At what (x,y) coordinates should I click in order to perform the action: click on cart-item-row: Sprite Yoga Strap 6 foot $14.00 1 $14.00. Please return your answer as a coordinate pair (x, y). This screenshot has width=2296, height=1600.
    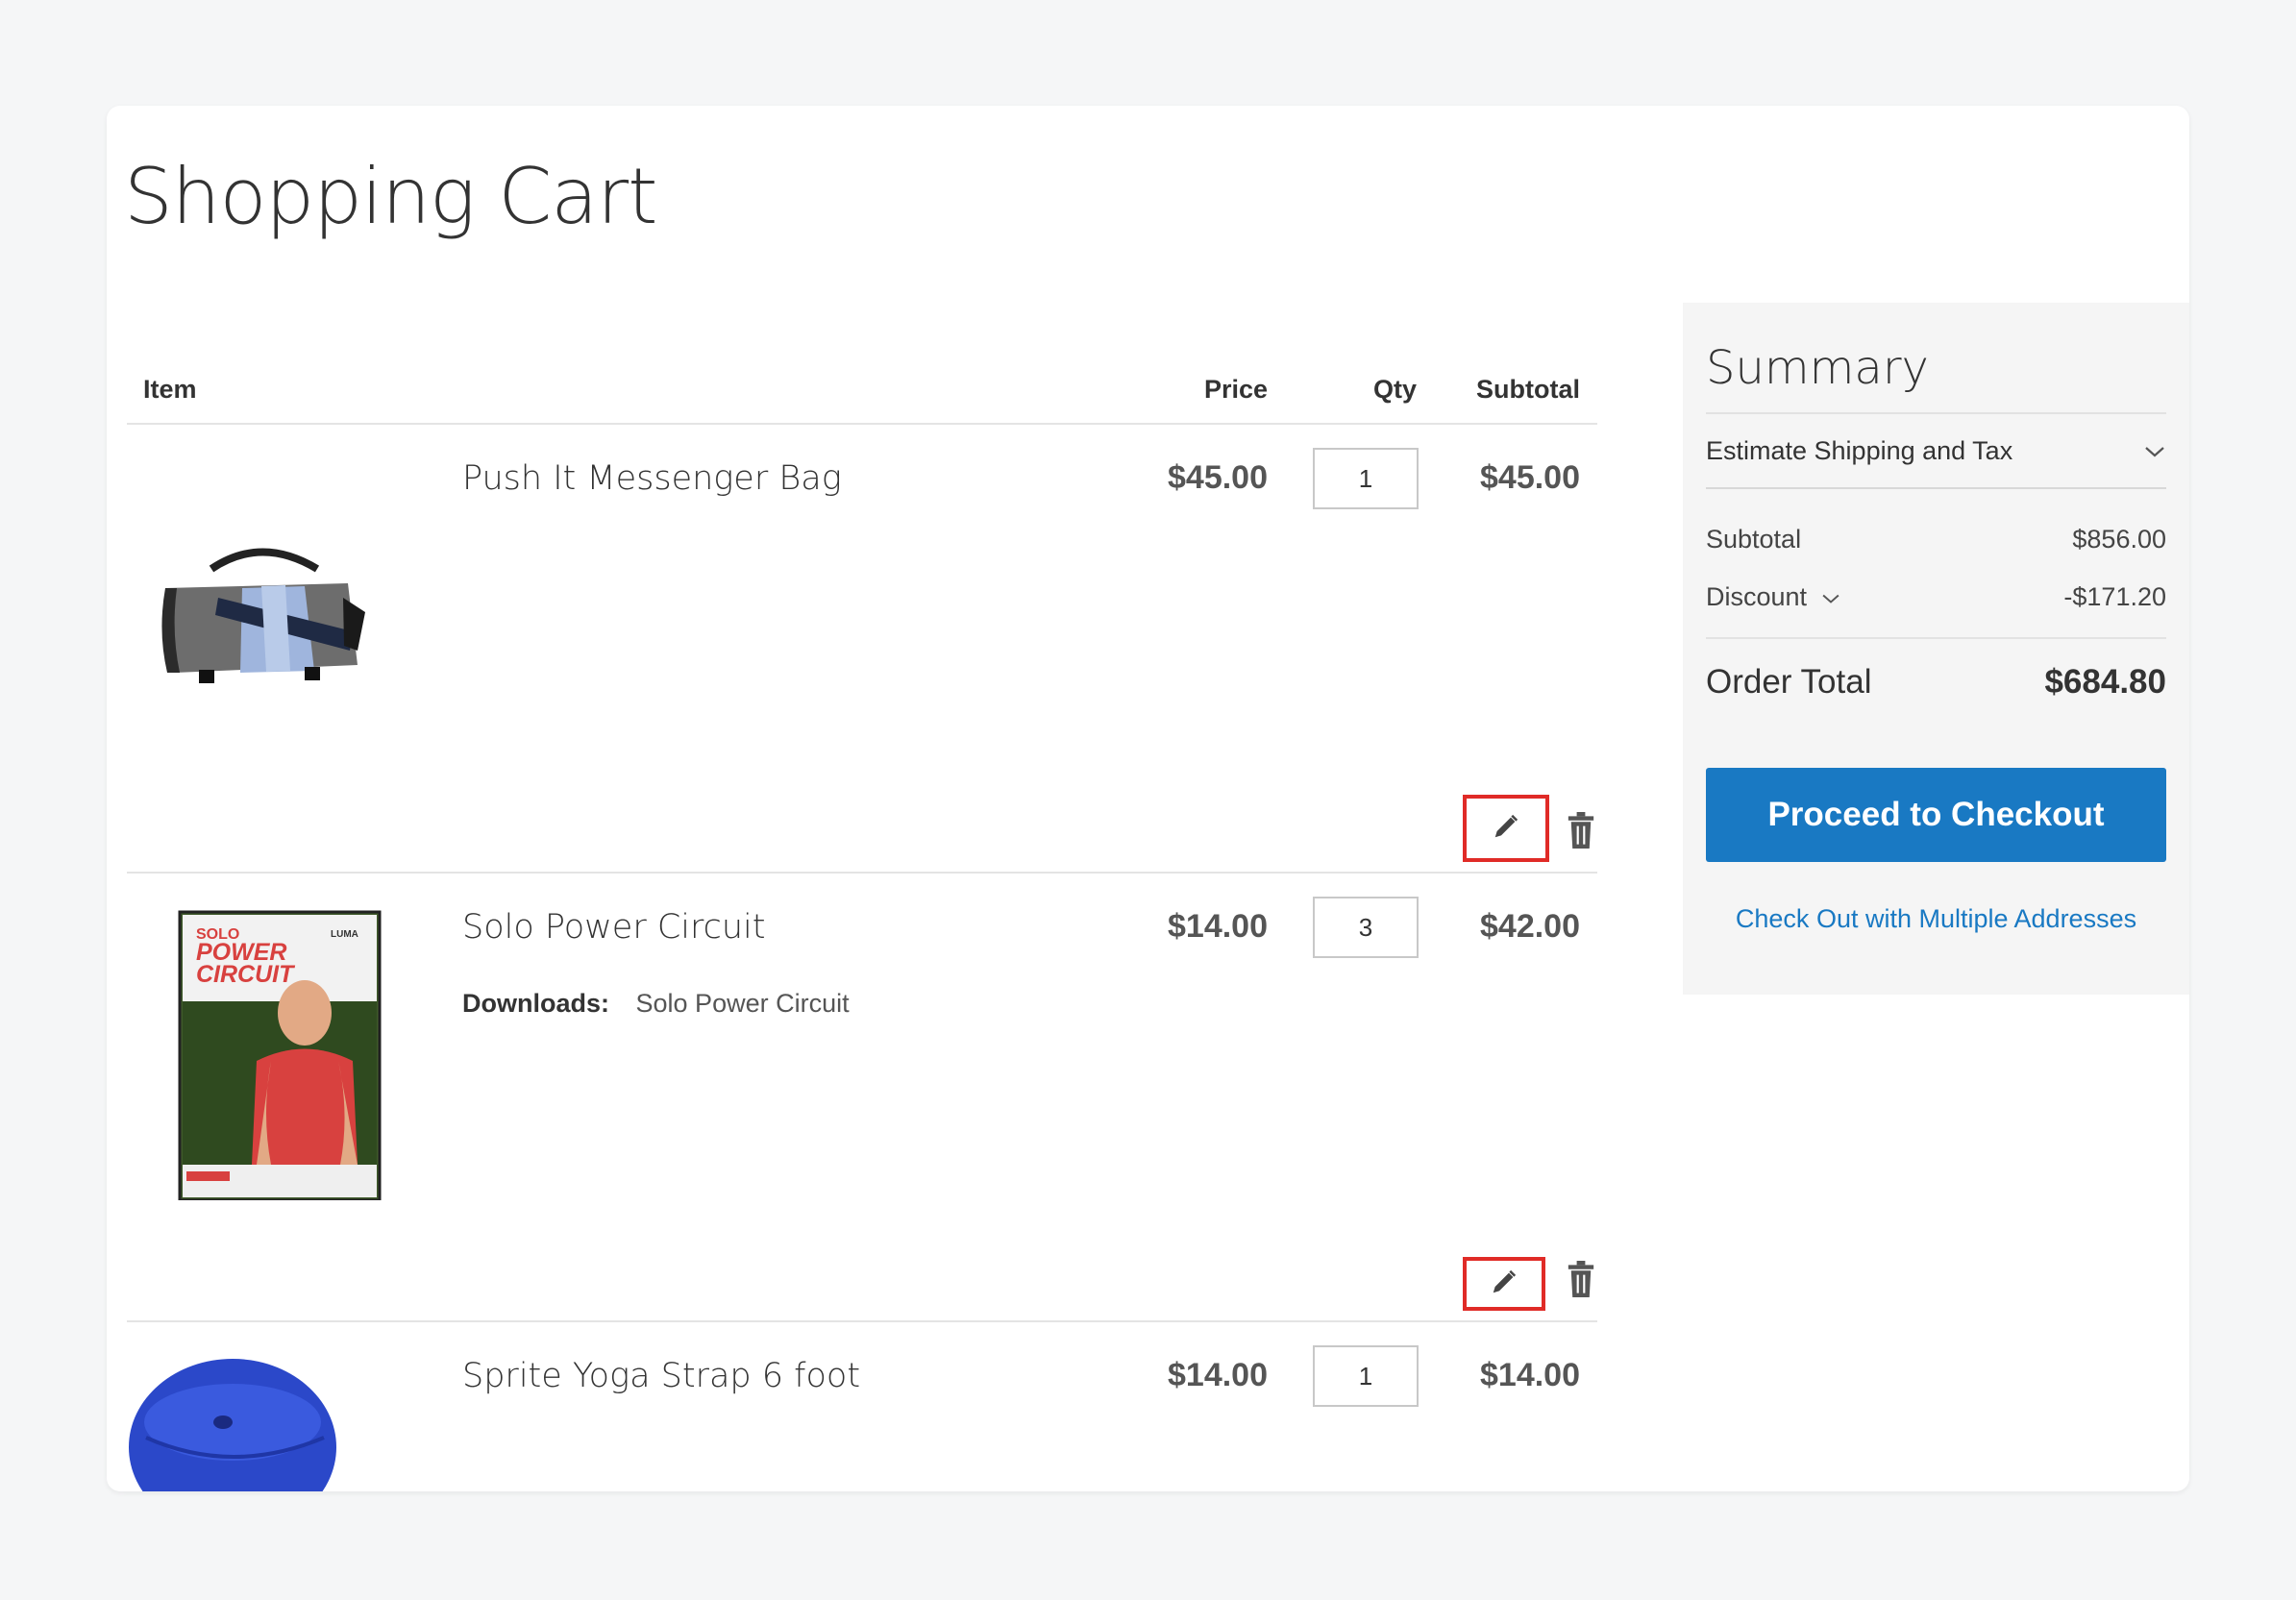
    Looking at the image, I should click on (862, 1406).